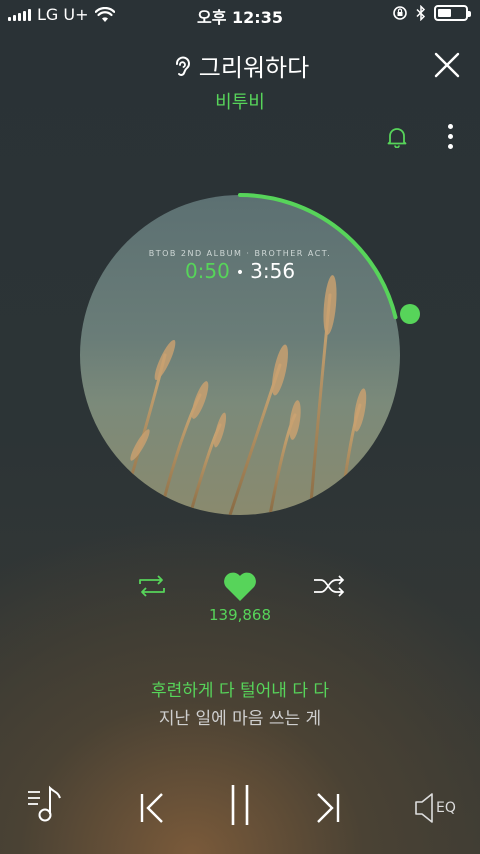 Image resolution: width=480 pixels, height=854 pixels. What do you see at coordinates (424, 808) in the screenshot?
I see `speaker-icon` at bounding box center [424, 808].